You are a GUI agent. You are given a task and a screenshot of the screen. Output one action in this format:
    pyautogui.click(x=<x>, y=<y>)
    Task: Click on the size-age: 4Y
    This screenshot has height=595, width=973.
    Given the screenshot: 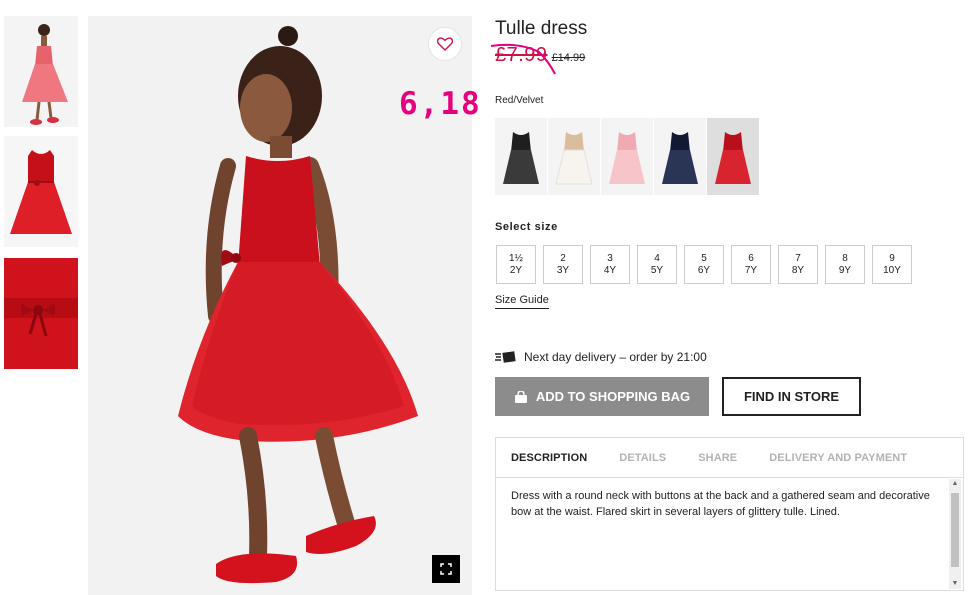 What is the action you would take?
    pyautogui.click(x=610, y=270)
    